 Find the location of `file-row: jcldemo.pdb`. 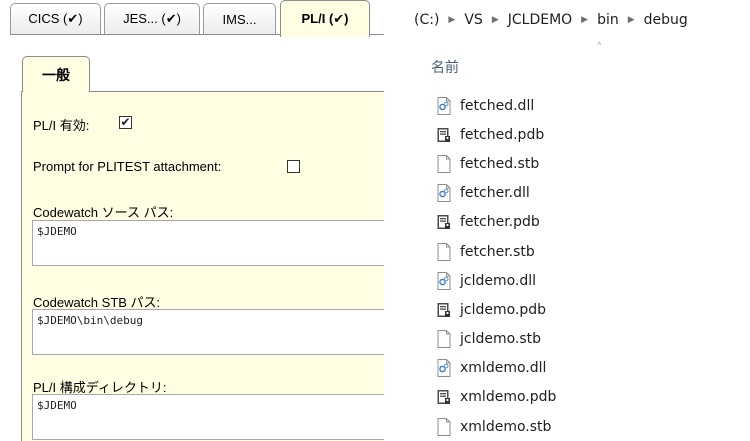

file-row: jcldemo.pdb is located at coordinates (592, 309).